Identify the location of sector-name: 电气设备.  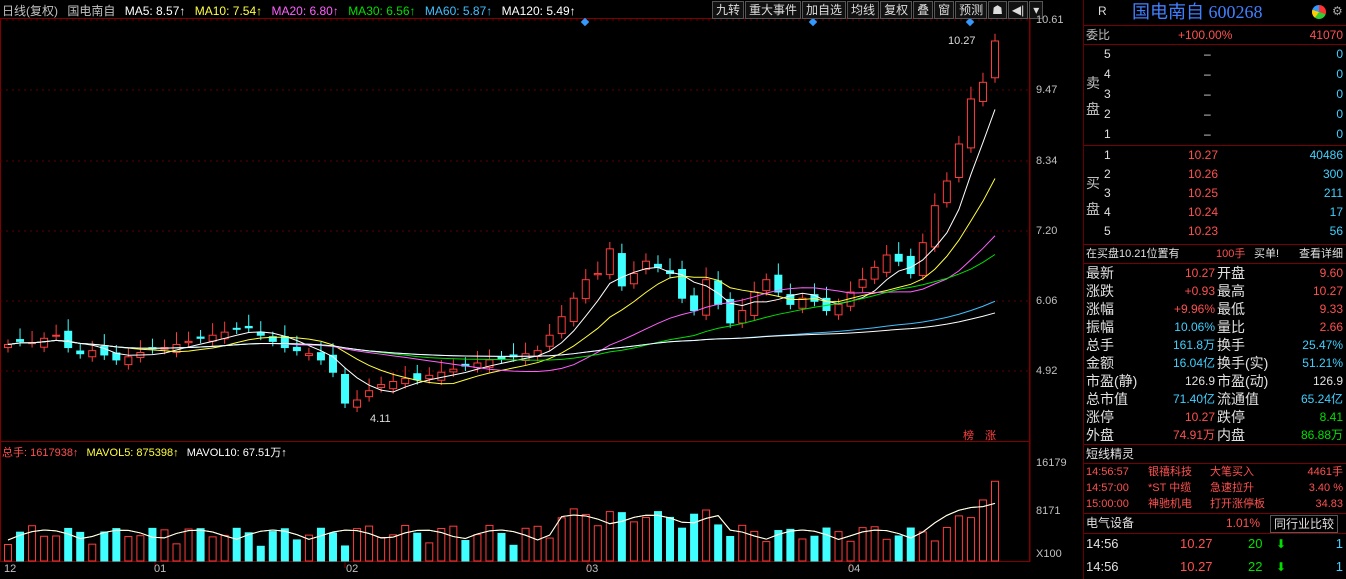
(1110, 523).